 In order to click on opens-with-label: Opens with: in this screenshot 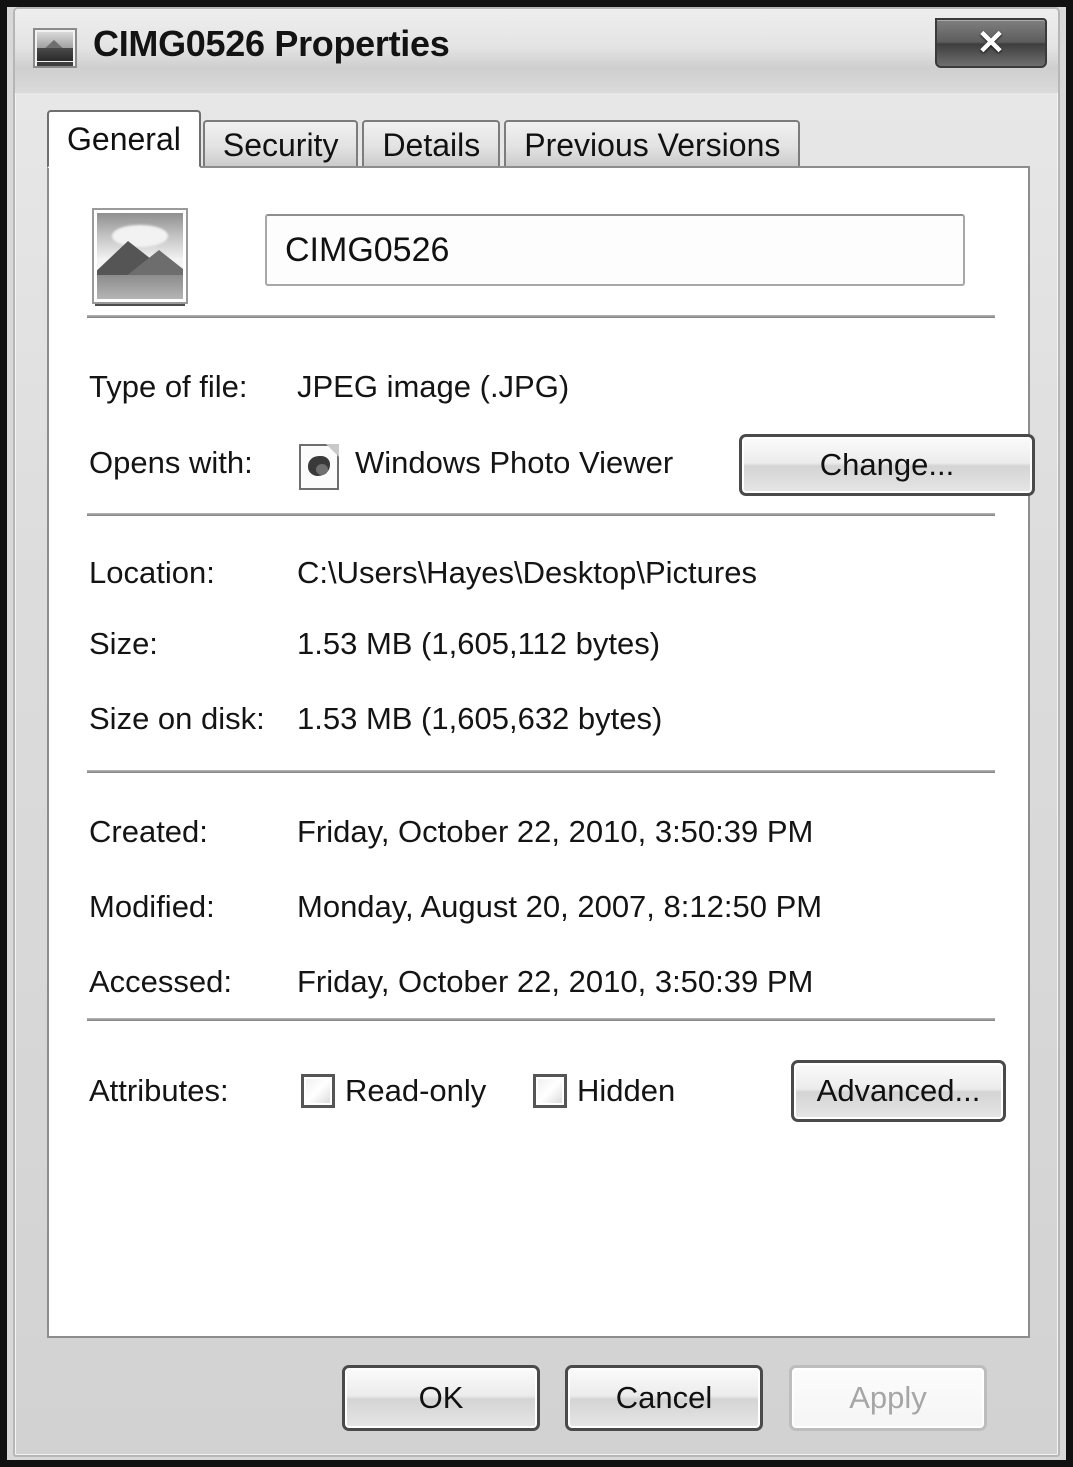, I will do `click(171, 462)`.